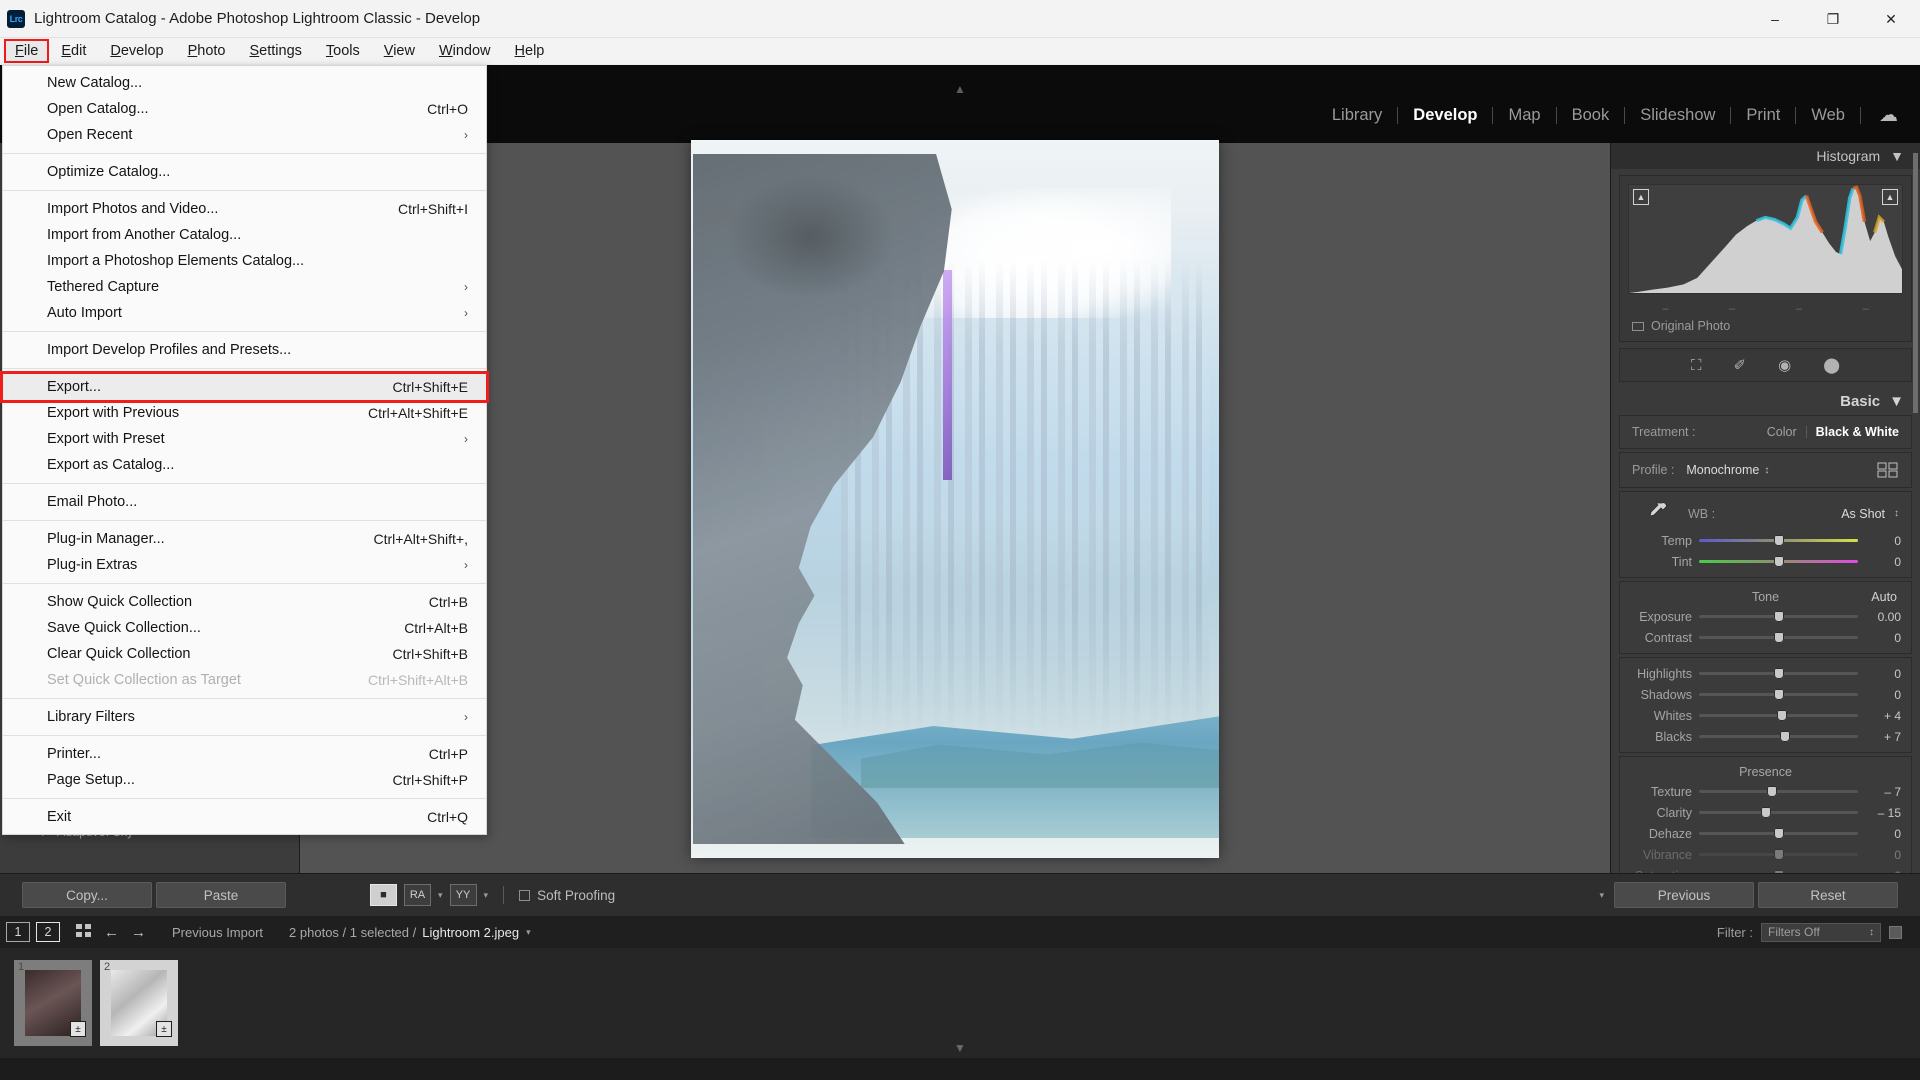 The height and width of the screenshot is (1080, 1920). What do you see at coordinates (1763, 115) in the screenshot?
I see `module-print: Print` at bounding box center [1763, 115].